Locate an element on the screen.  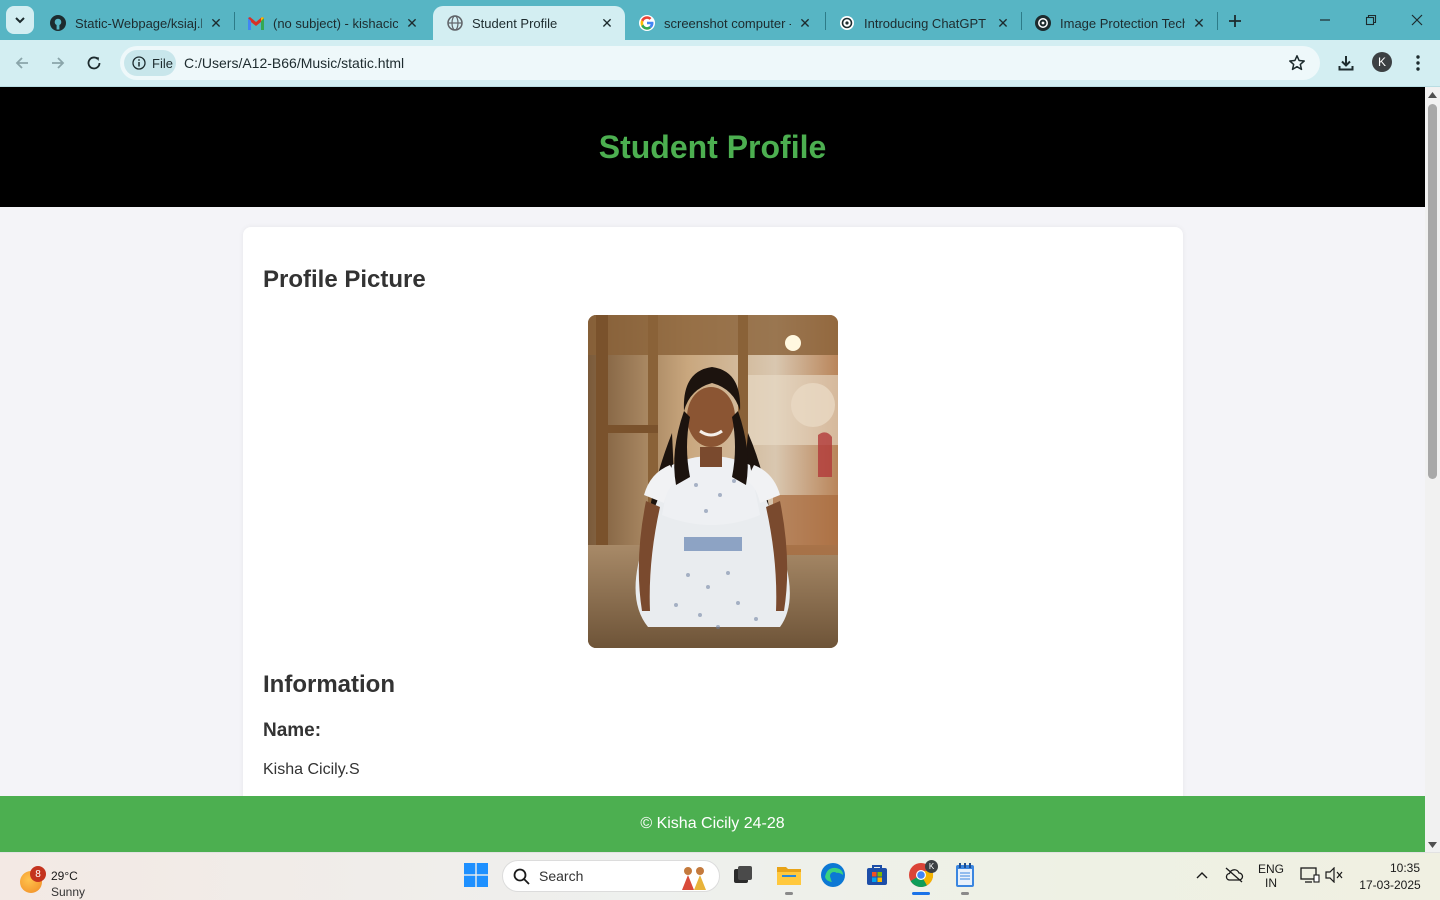
weather-condition: Sunny is located at coordinates (68, 892).